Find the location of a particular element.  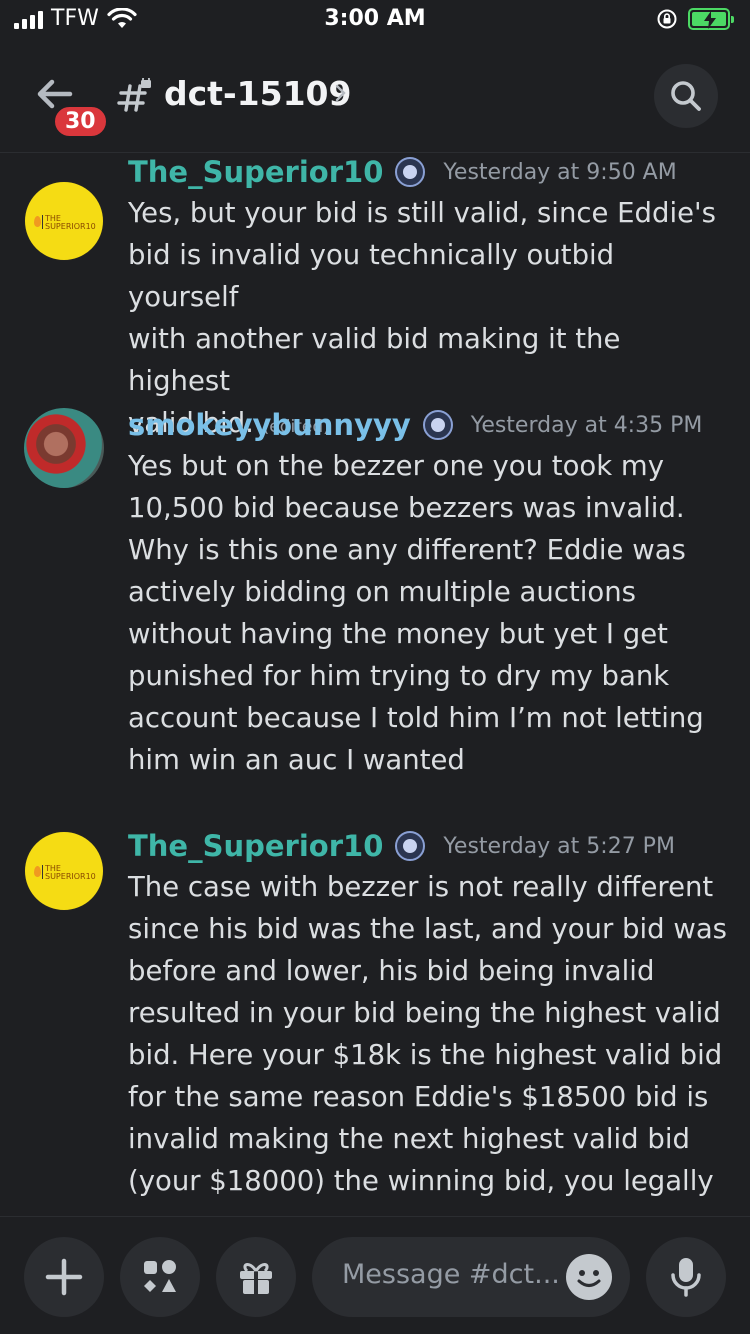

gift-icon is located at coordinates (256, 1278).